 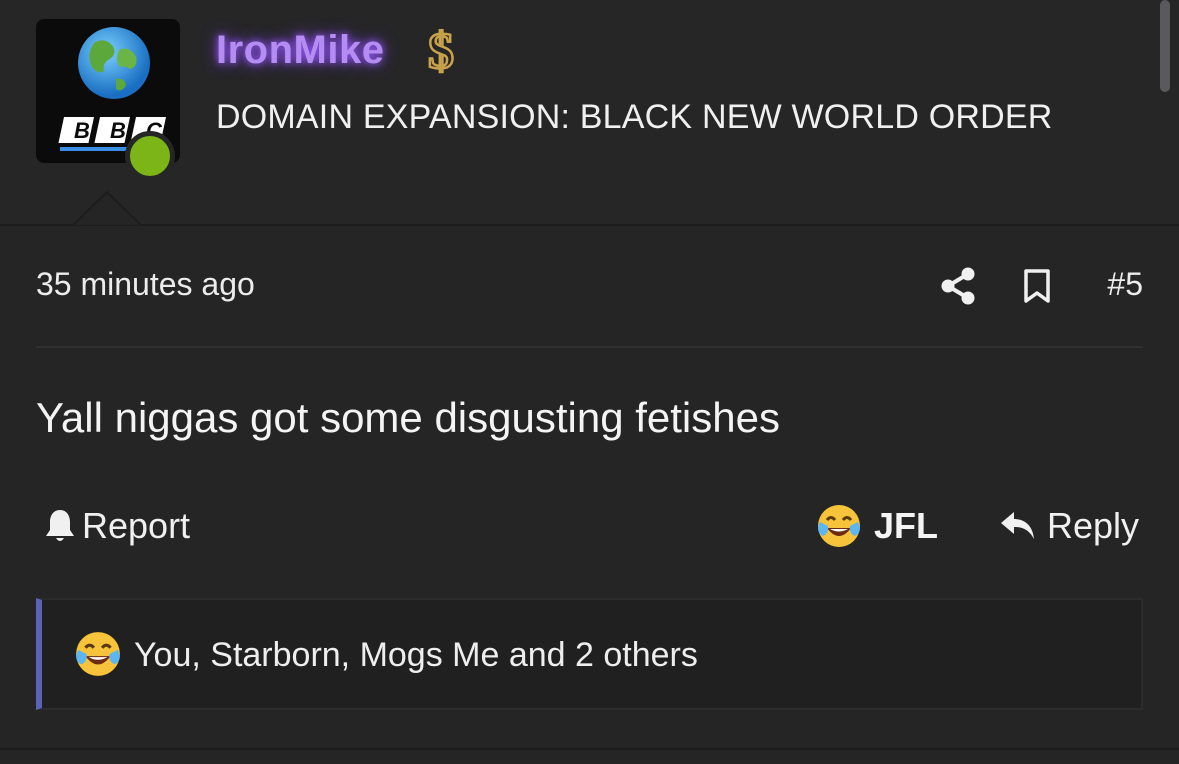 What do you see at coordinates (150, 156) in the screenshot?
I see `online-status-dot` at bounding box center [150, 156].